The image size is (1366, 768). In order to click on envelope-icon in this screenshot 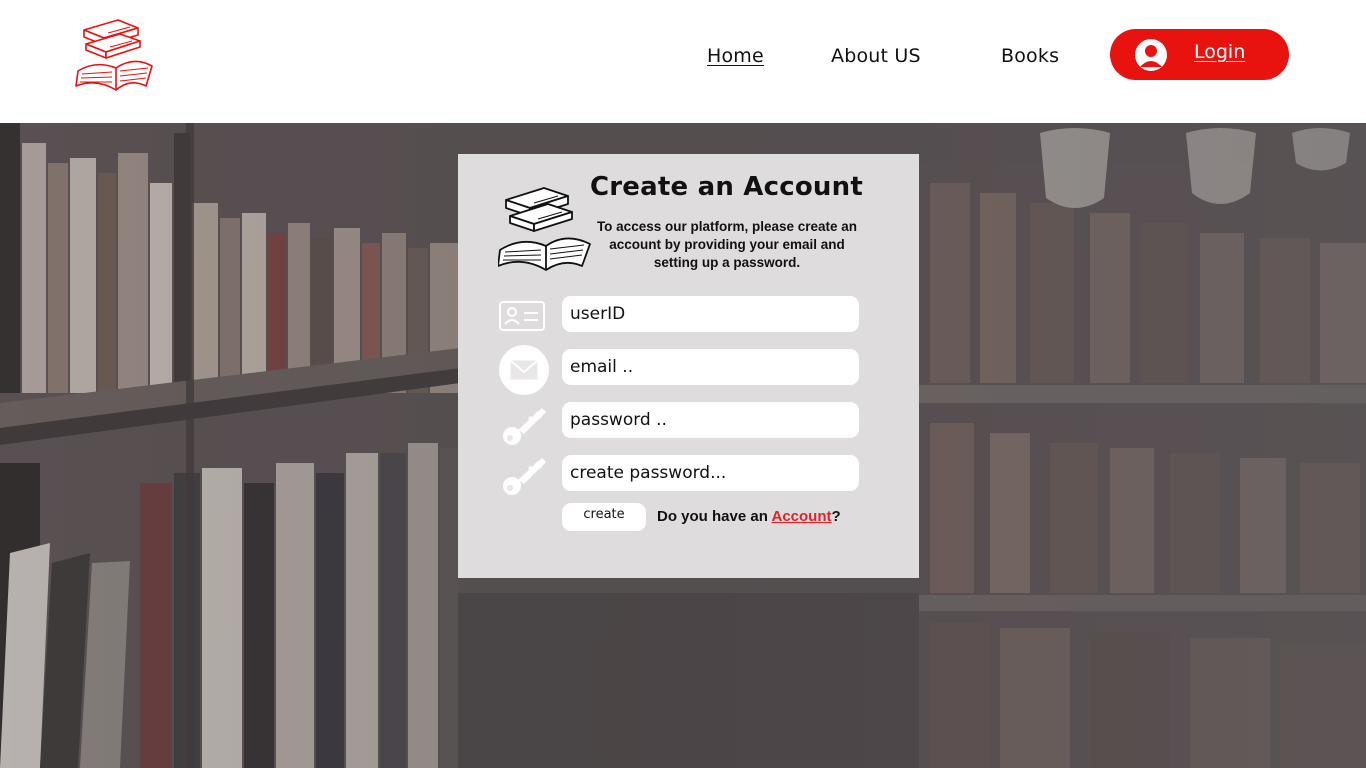, I will do `click(524, 370)`.